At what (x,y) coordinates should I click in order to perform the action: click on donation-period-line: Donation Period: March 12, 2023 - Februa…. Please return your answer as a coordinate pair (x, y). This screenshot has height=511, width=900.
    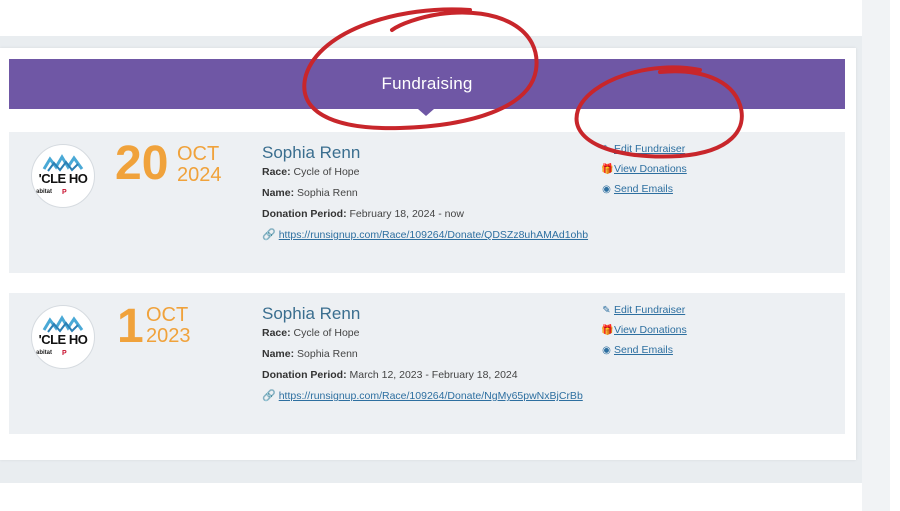
    Looking at the image, I should click on (390, 375).